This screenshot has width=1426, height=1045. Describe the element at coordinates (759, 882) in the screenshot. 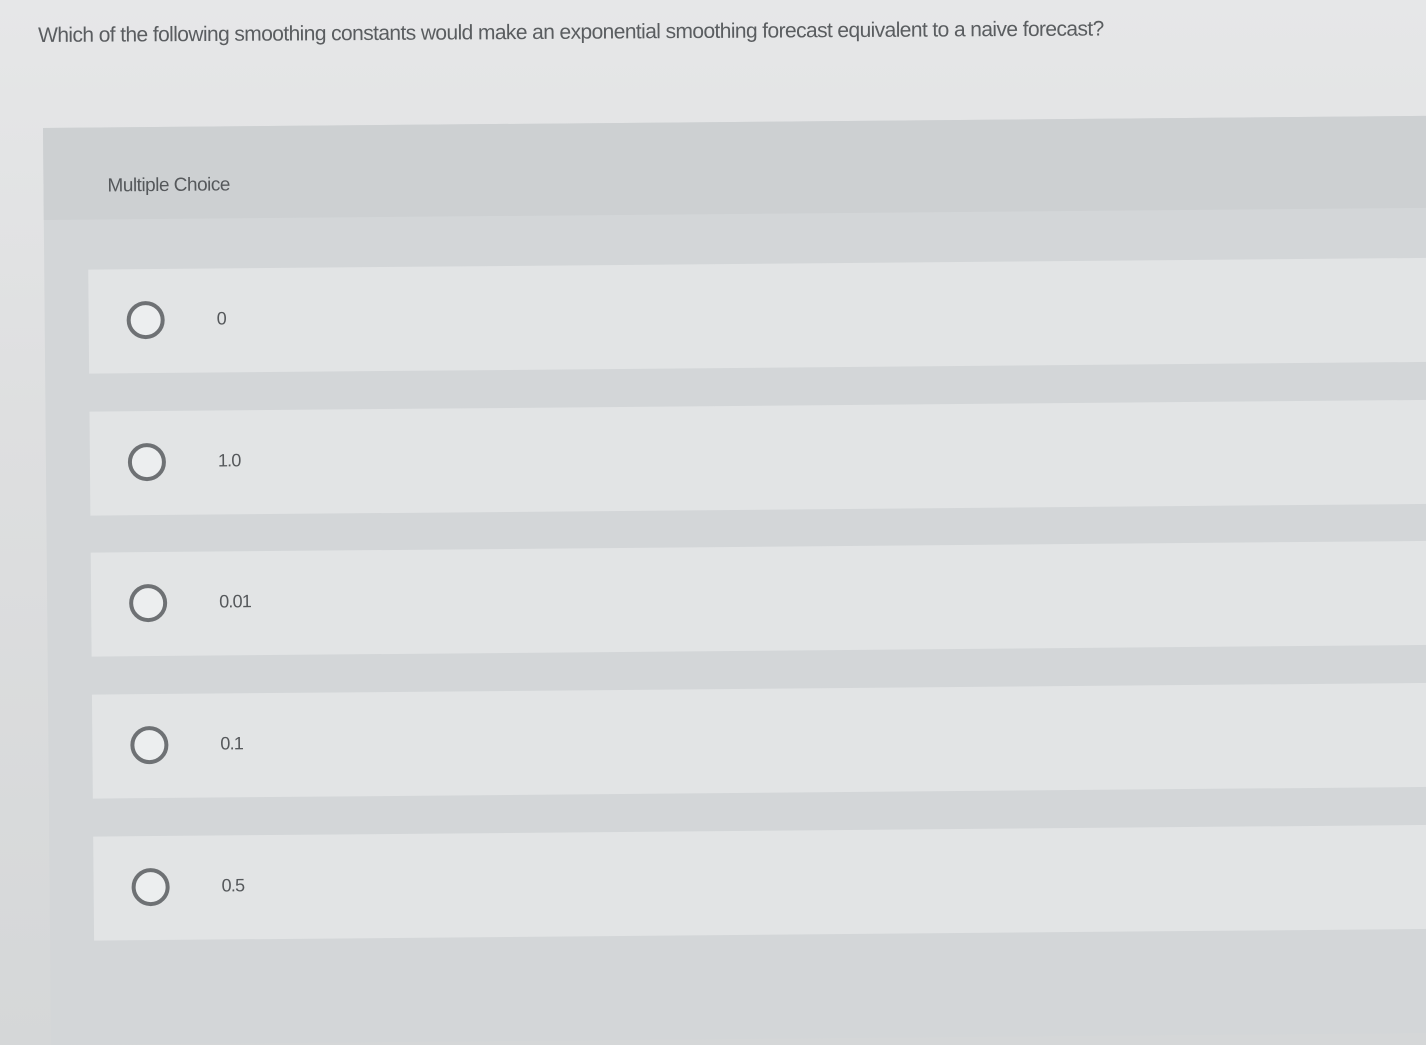

I see `choice-option-5: 0.5` at that location.